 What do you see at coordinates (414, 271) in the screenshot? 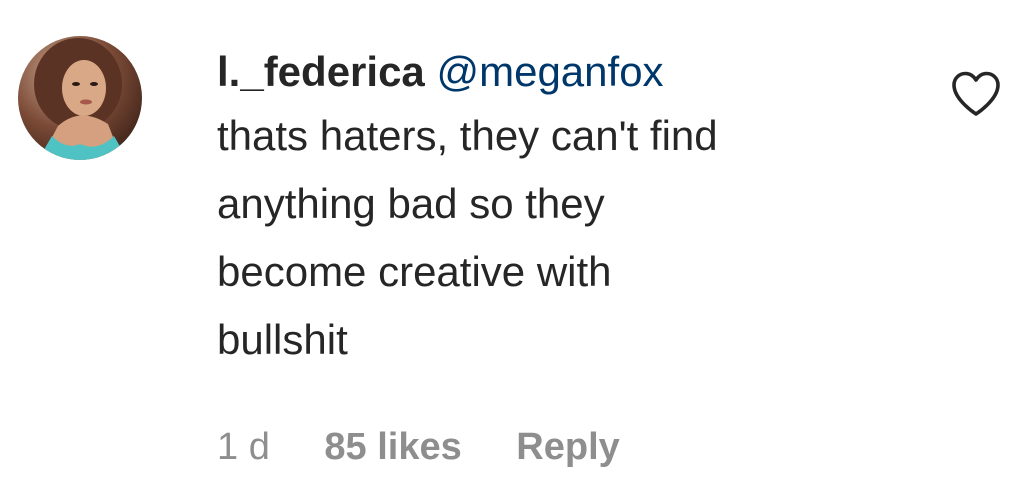
I see `comment-text-line: become creative with` at bounding box center [414, 271].